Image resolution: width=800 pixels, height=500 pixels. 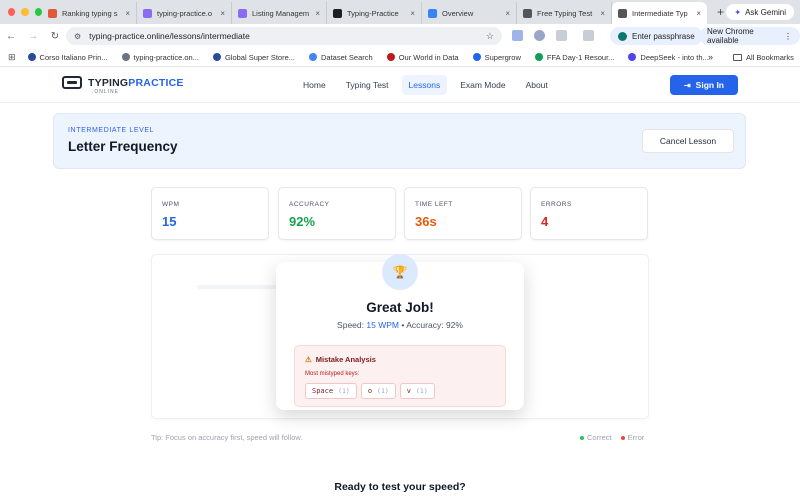 I want to click on nav-link-home: Home, so click(x=314, y=85).